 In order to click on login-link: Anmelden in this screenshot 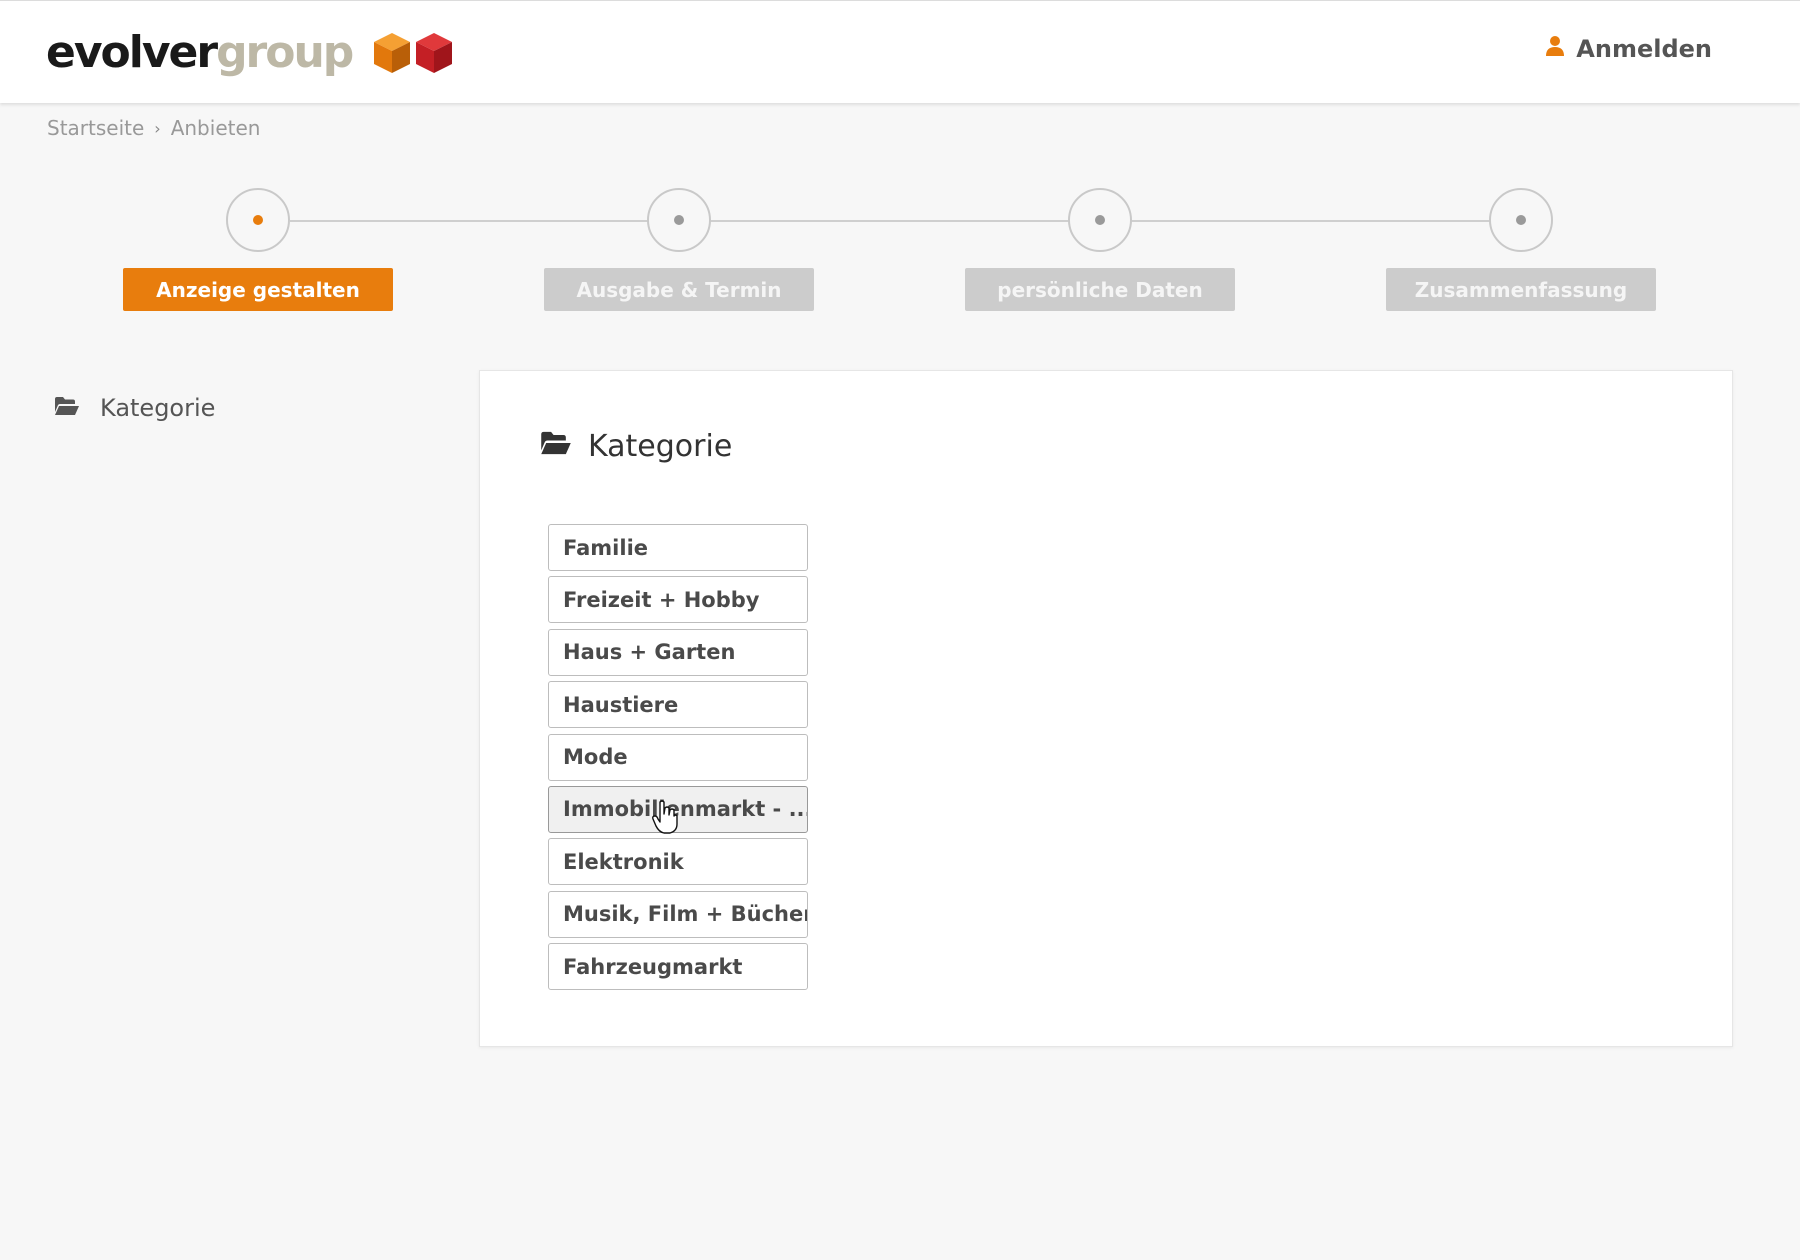, I will do `click(1629, 49)`.